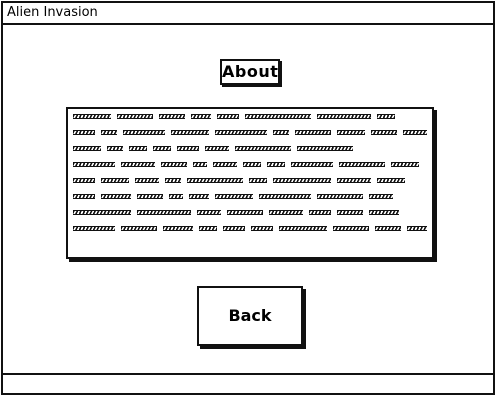 This screenshot has width=500, height=400. Describe the element at coordinates (248, 14) in the screenshot. I see `window-title-bar: Alien Invasion` at that location.